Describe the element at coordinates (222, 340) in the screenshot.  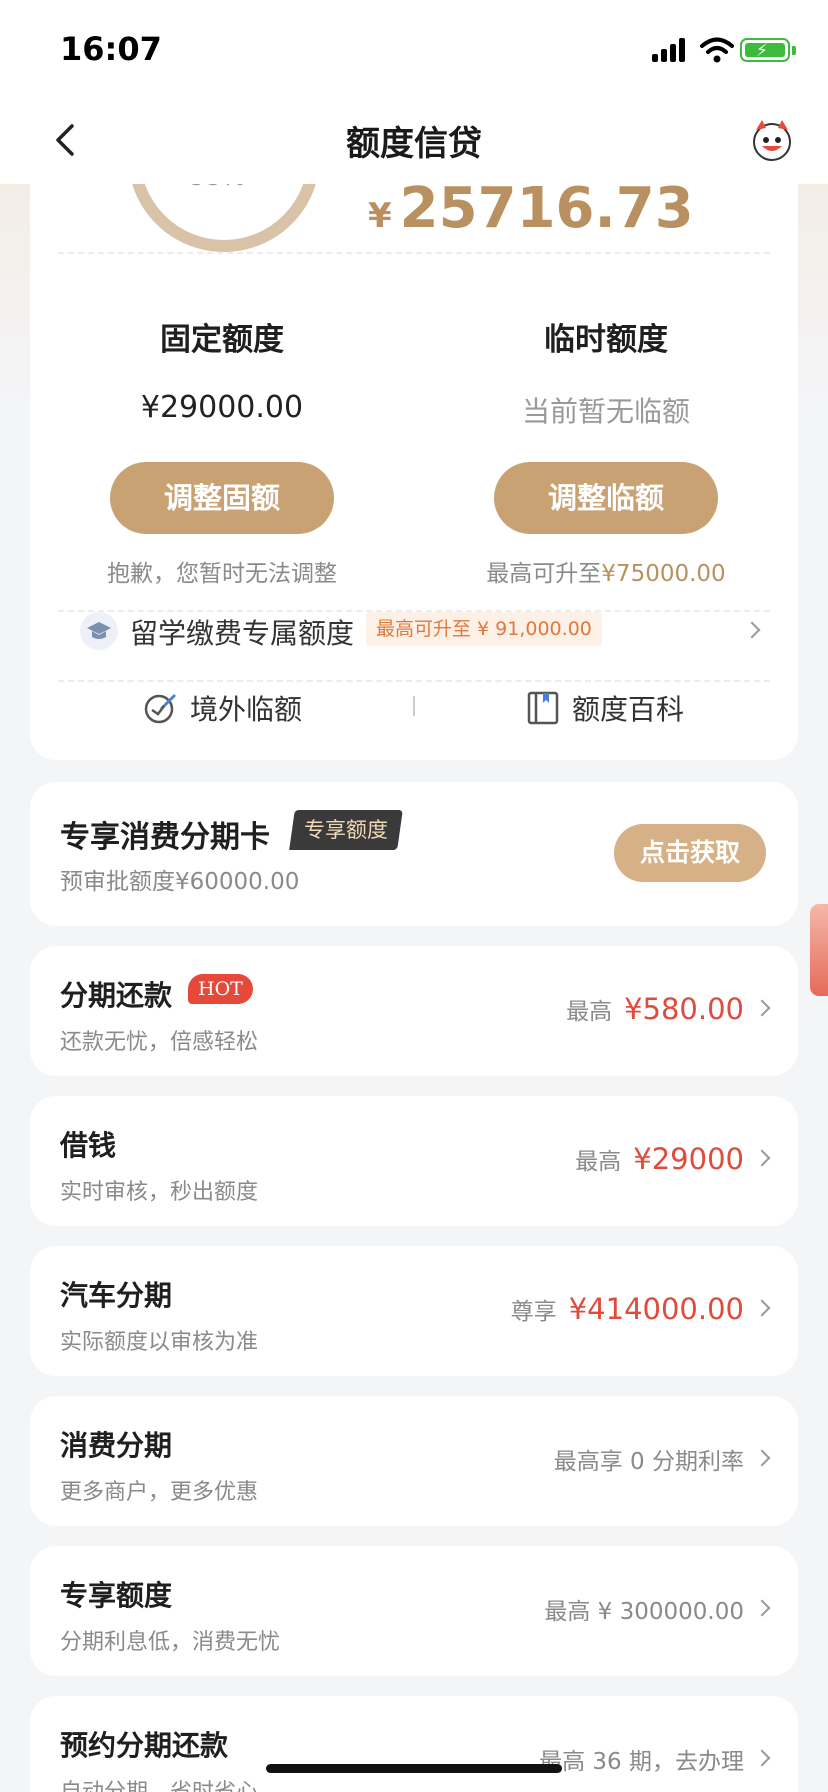
I see `fixed-limit-title: 固定额度` at that location.